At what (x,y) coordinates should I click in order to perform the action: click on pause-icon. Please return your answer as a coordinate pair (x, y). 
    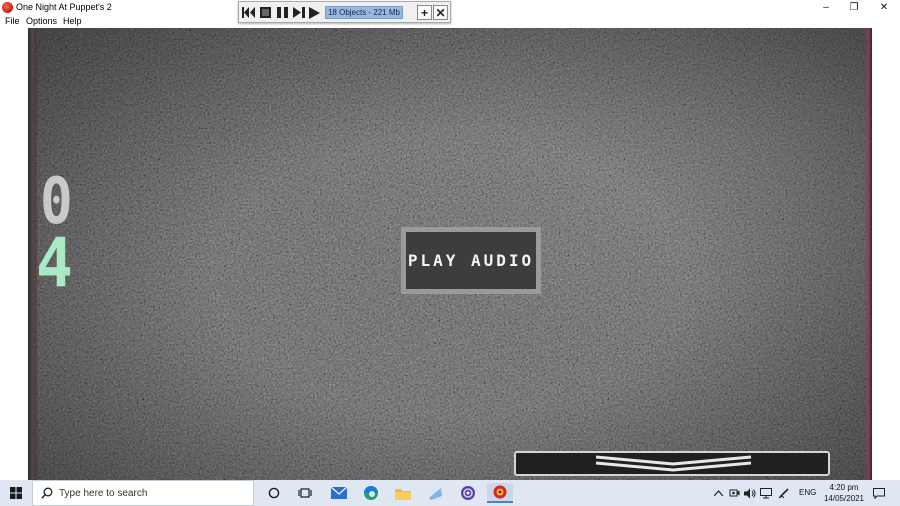
    Looking at the image, I should click on (282, 12).